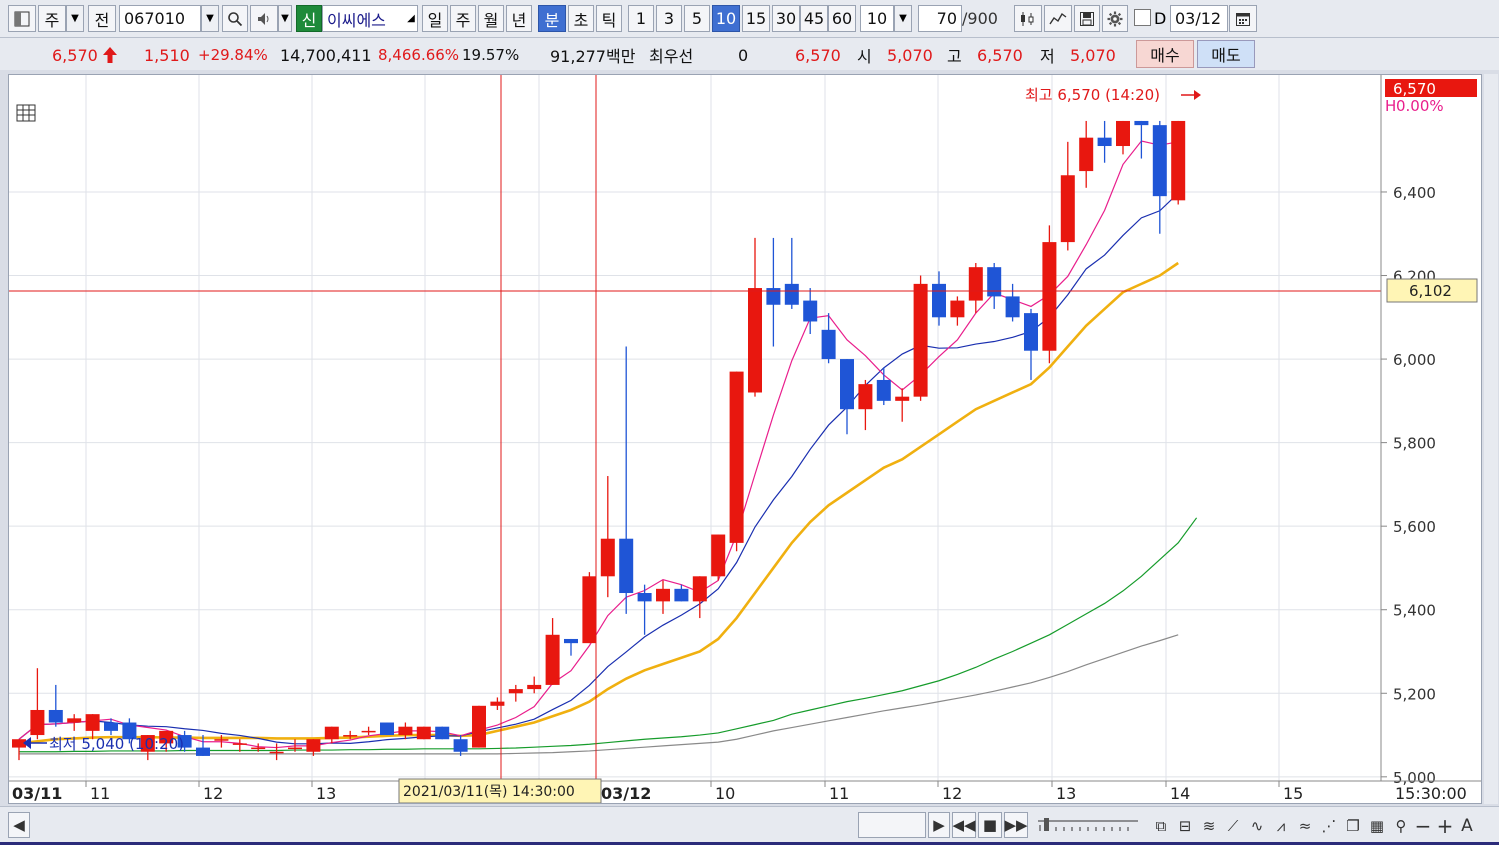 The width and height of the screenshot is (1499, 845). What do you see at coordinates (964, 825) in the screenshot?
I see `rewind-icon: ◀◀` at bounding box center [964, 825].